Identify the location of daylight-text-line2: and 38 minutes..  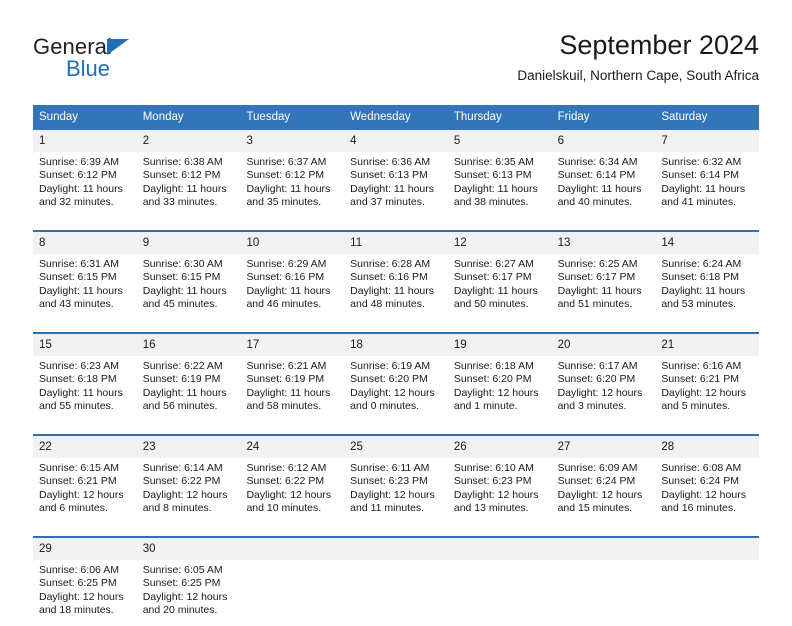
(491, 202).